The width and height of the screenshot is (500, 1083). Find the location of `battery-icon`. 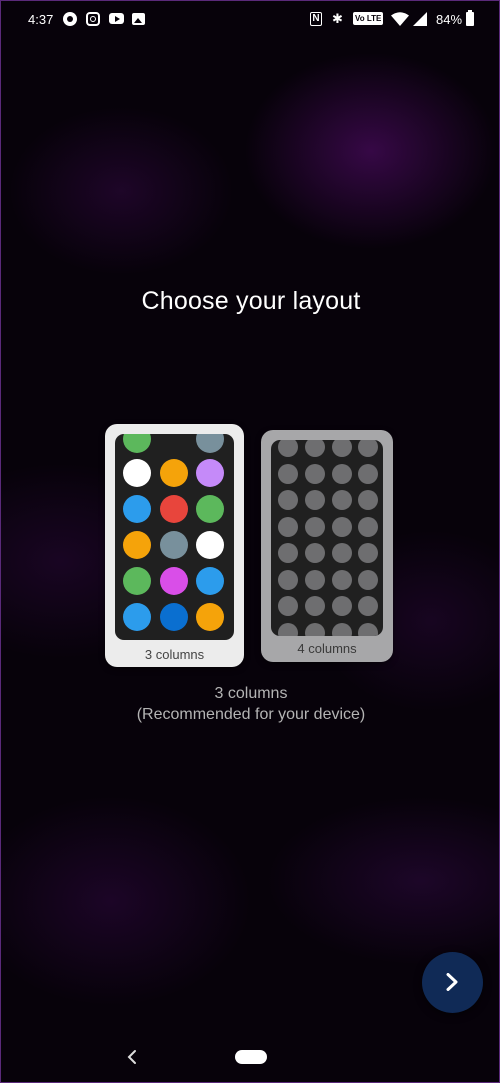

battery-icon is located at coordinates (470, 18).